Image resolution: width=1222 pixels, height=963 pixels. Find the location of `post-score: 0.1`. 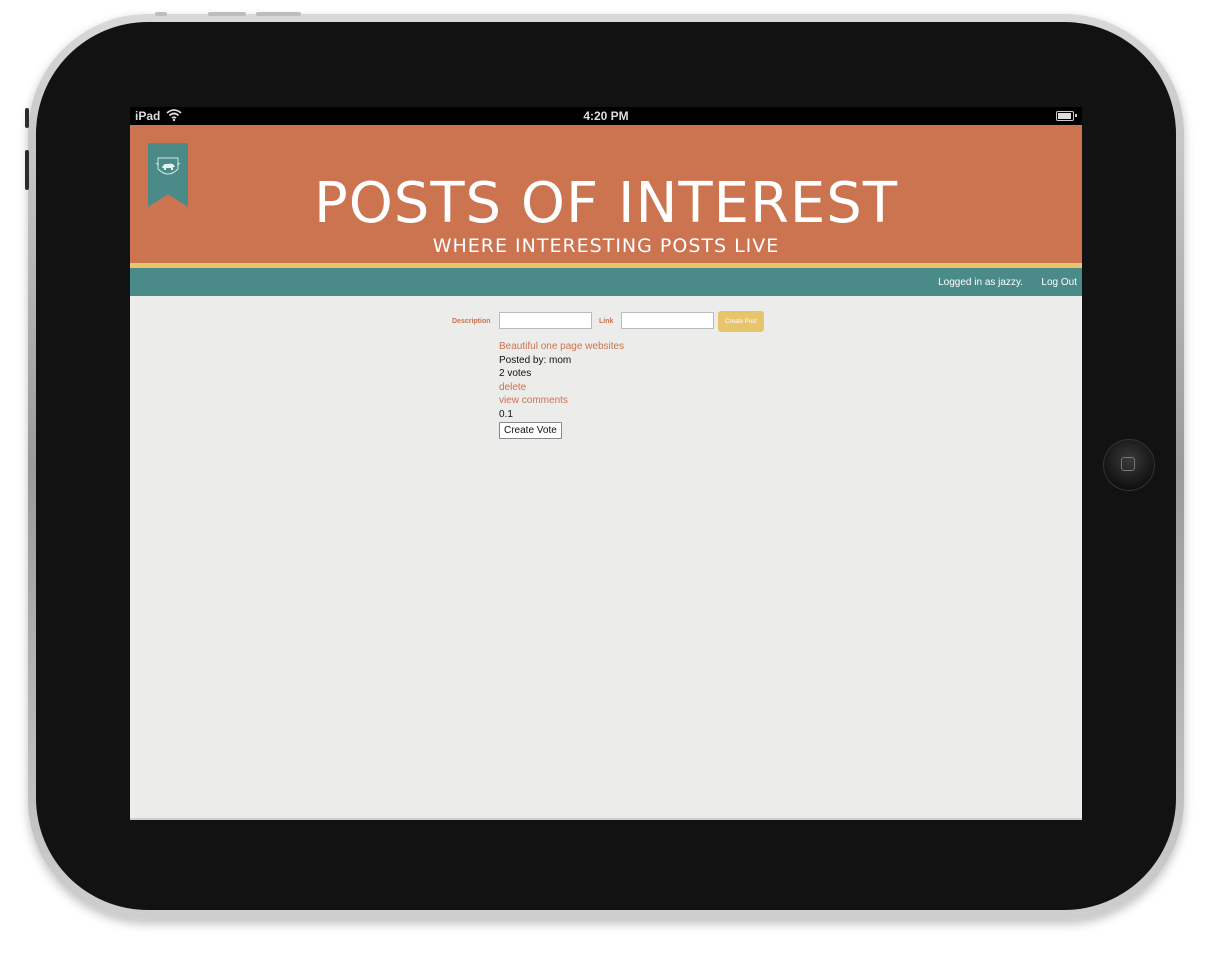

post-score: 0.1 is located at coordinates (506, 414).